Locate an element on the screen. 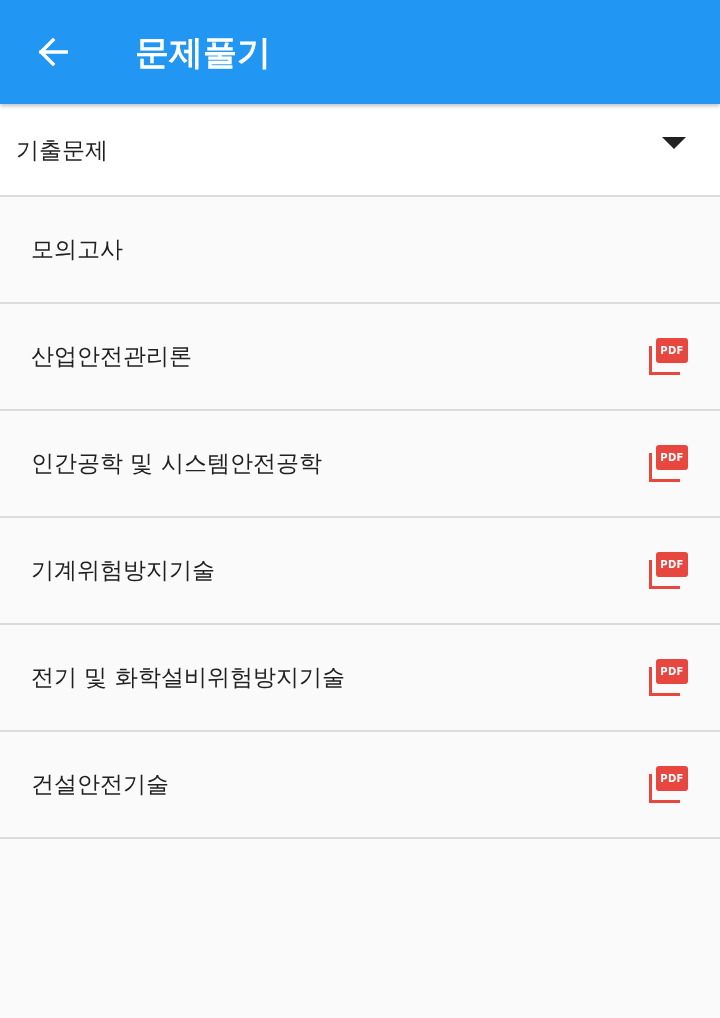  subject-list-item: 전기 및 화학설비위험방지기술 PDF is located at coordinates (360, 678).